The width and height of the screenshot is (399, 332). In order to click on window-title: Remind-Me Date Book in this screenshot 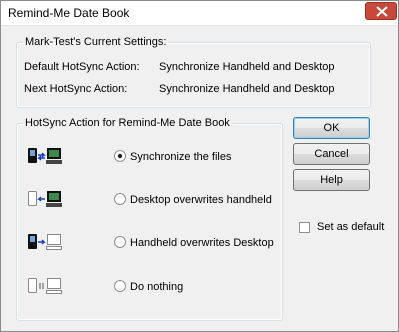, I will do `click(69, 13)`.